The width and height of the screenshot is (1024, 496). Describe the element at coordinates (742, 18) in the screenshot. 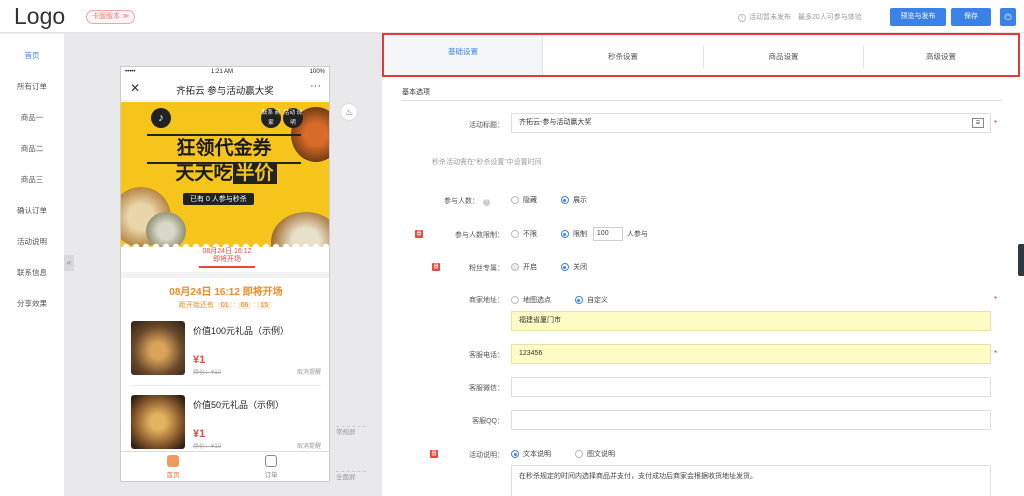

I see `info-icon: i` at that location.